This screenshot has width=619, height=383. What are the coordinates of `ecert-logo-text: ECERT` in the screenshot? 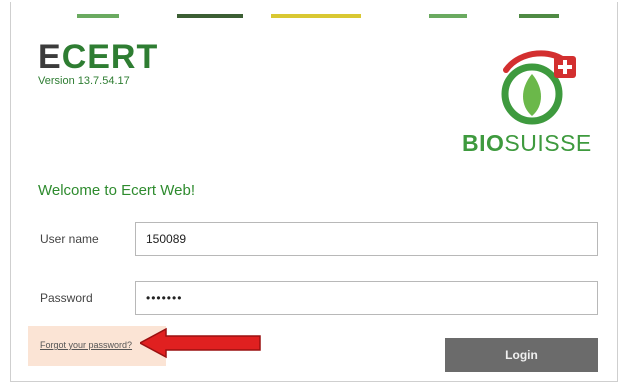 It's located at (98, 57).